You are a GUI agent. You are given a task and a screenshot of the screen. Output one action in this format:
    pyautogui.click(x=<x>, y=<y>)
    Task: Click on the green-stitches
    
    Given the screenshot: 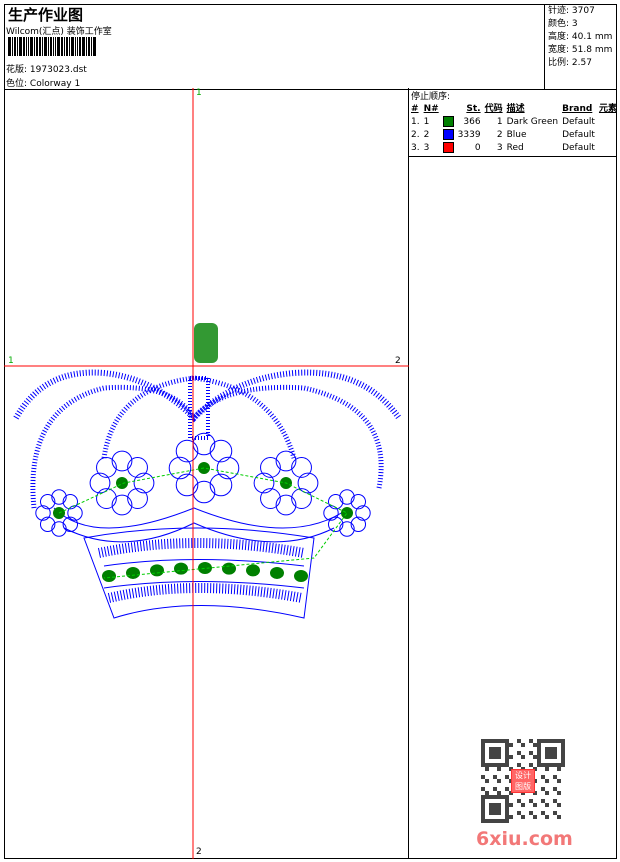 What is the action you would take?
    pyautogui.click(x=203, y=452)
    